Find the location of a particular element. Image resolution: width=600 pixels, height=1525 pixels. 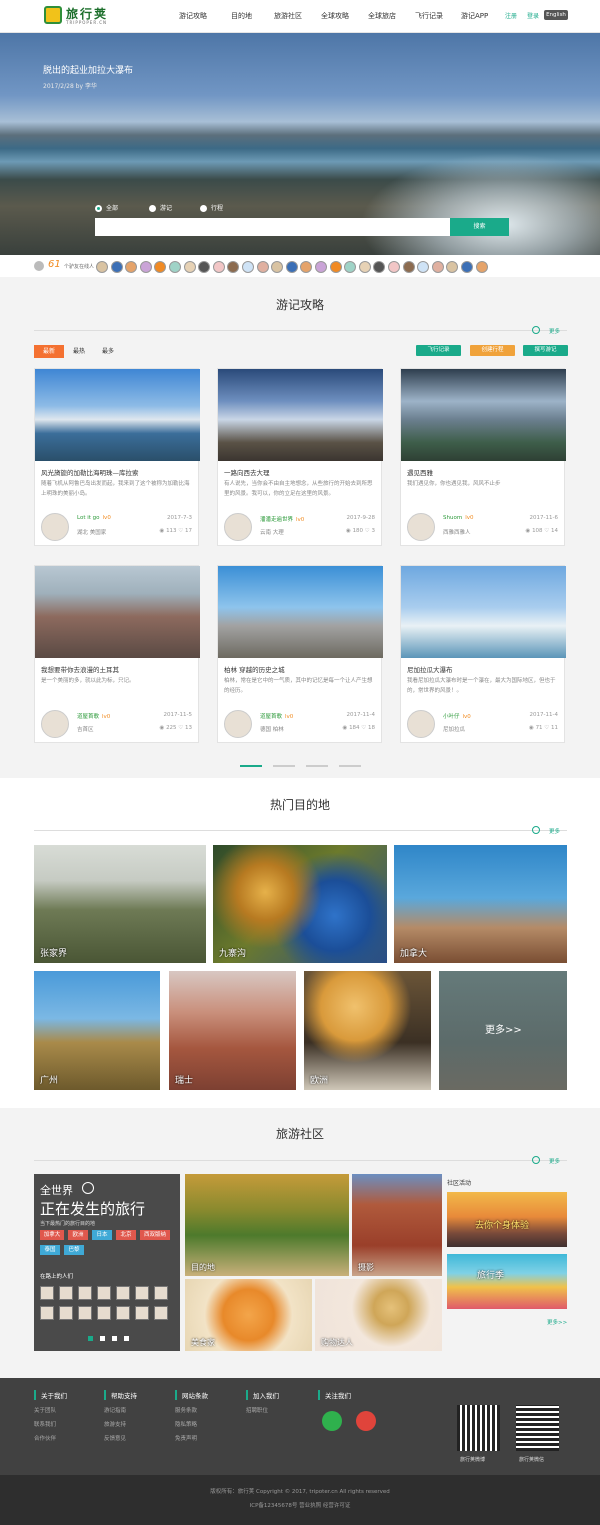

weibo-icon is located at coordinates (366, 1421).